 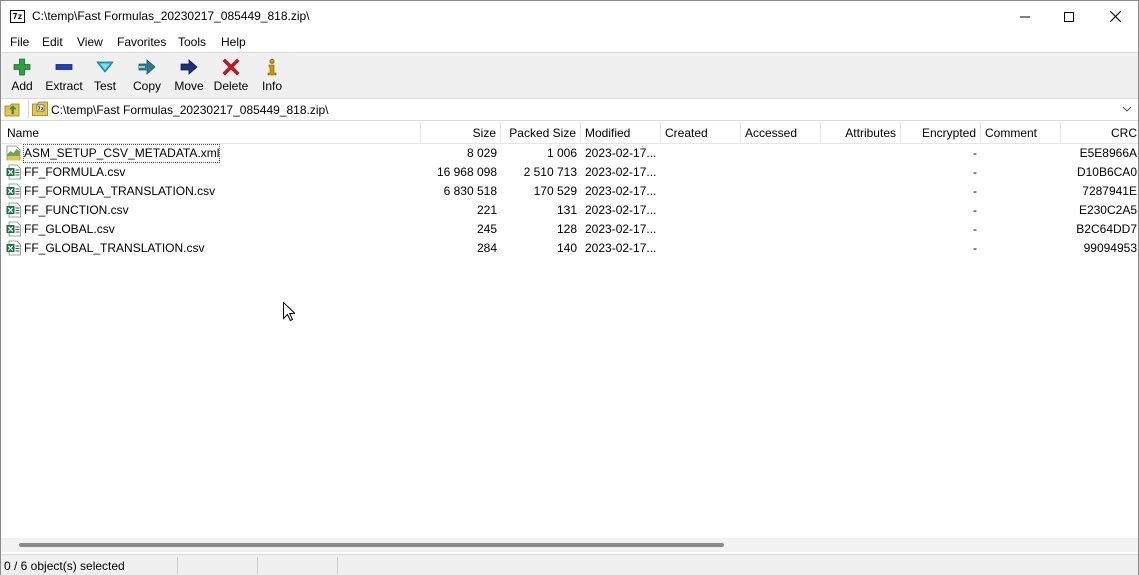 I want to click on col-header-crc: CRC, so click(x=1099, y=133).